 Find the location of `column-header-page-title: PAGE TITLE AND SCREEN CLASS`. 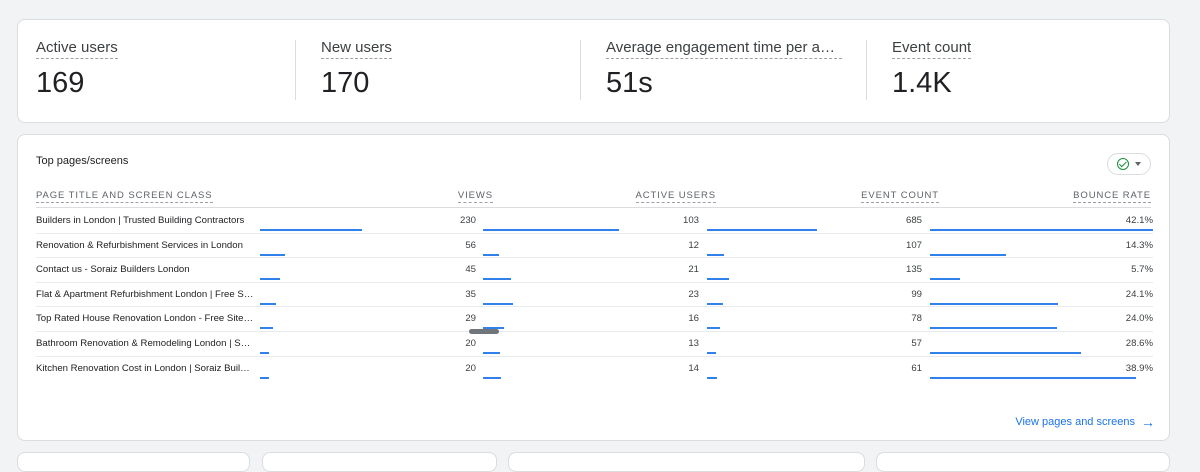

column-header-page-title: PAGE TITLE AND SCREEN CLASS is located at coordinates (124, 196).